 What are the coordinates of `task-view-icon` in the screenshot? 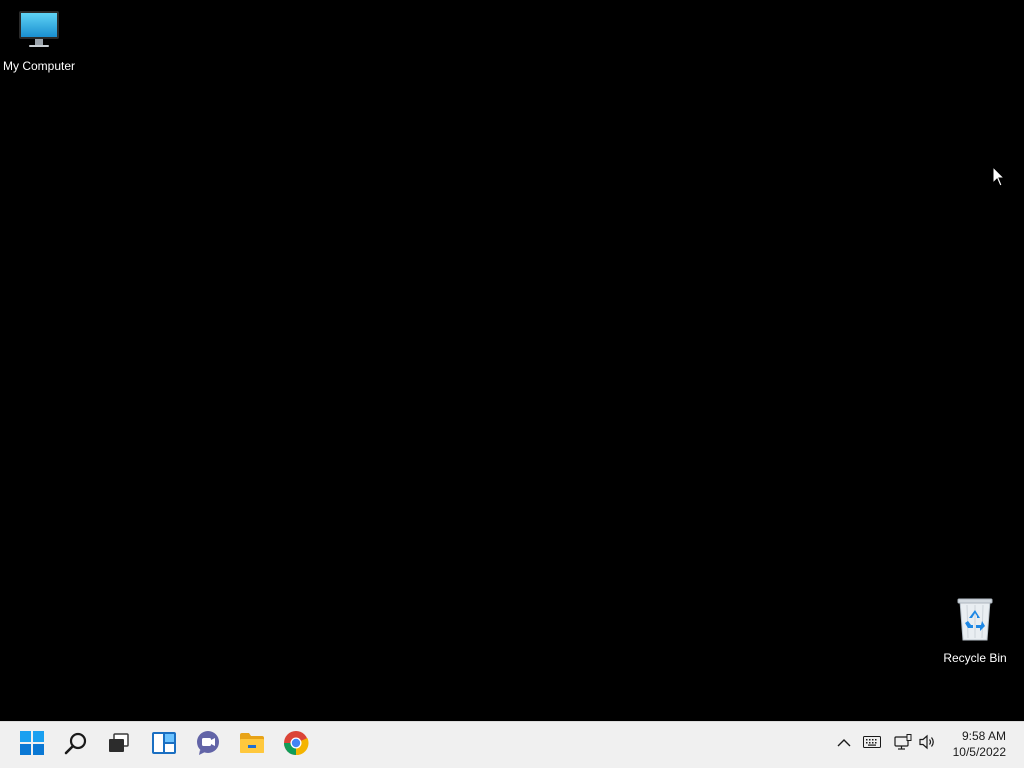 It's located at (119, 745).